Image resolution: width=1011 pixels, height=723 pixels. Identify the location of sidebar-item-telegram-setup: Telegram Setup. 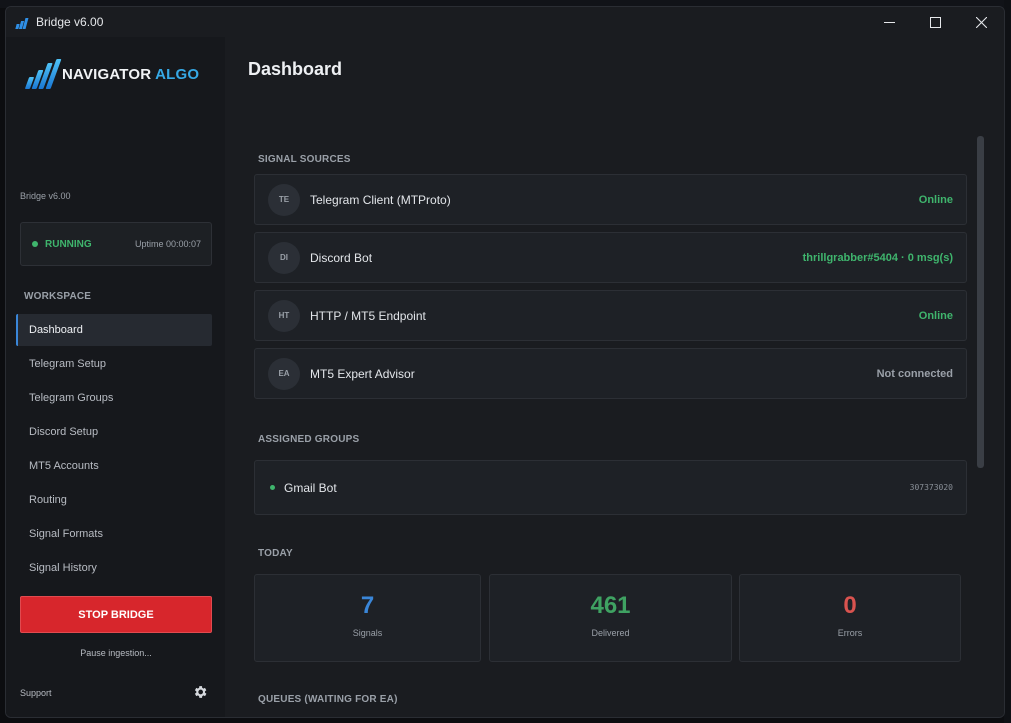
(114, 364).